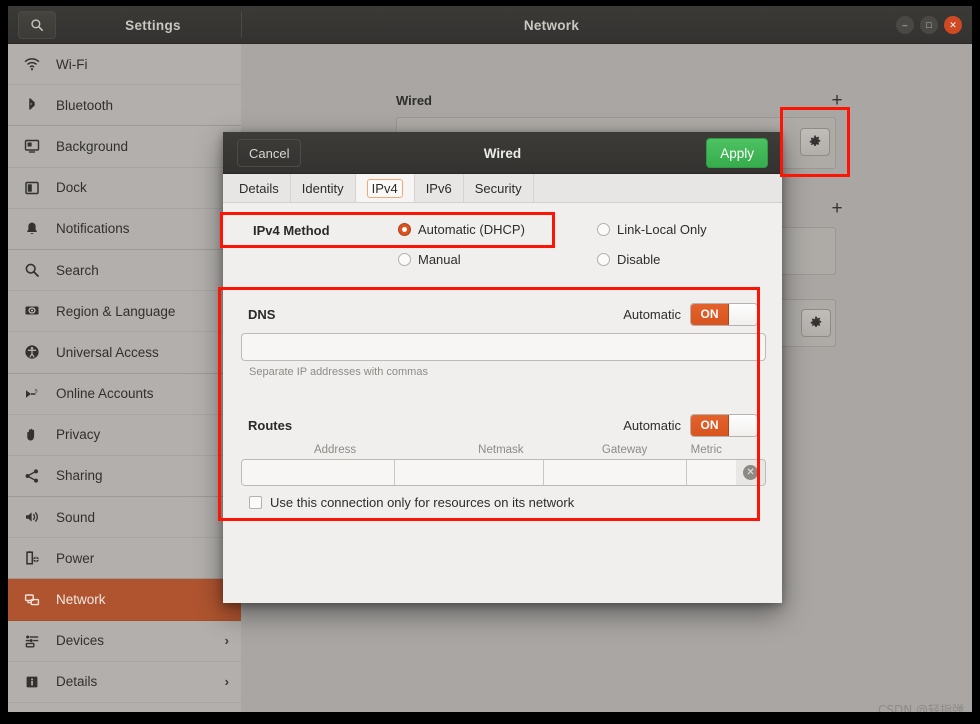 This screenshot has height=724, width=980. I want to click on radio-automatic-dhcp: Automatic (DHCP), so click(461, 229).